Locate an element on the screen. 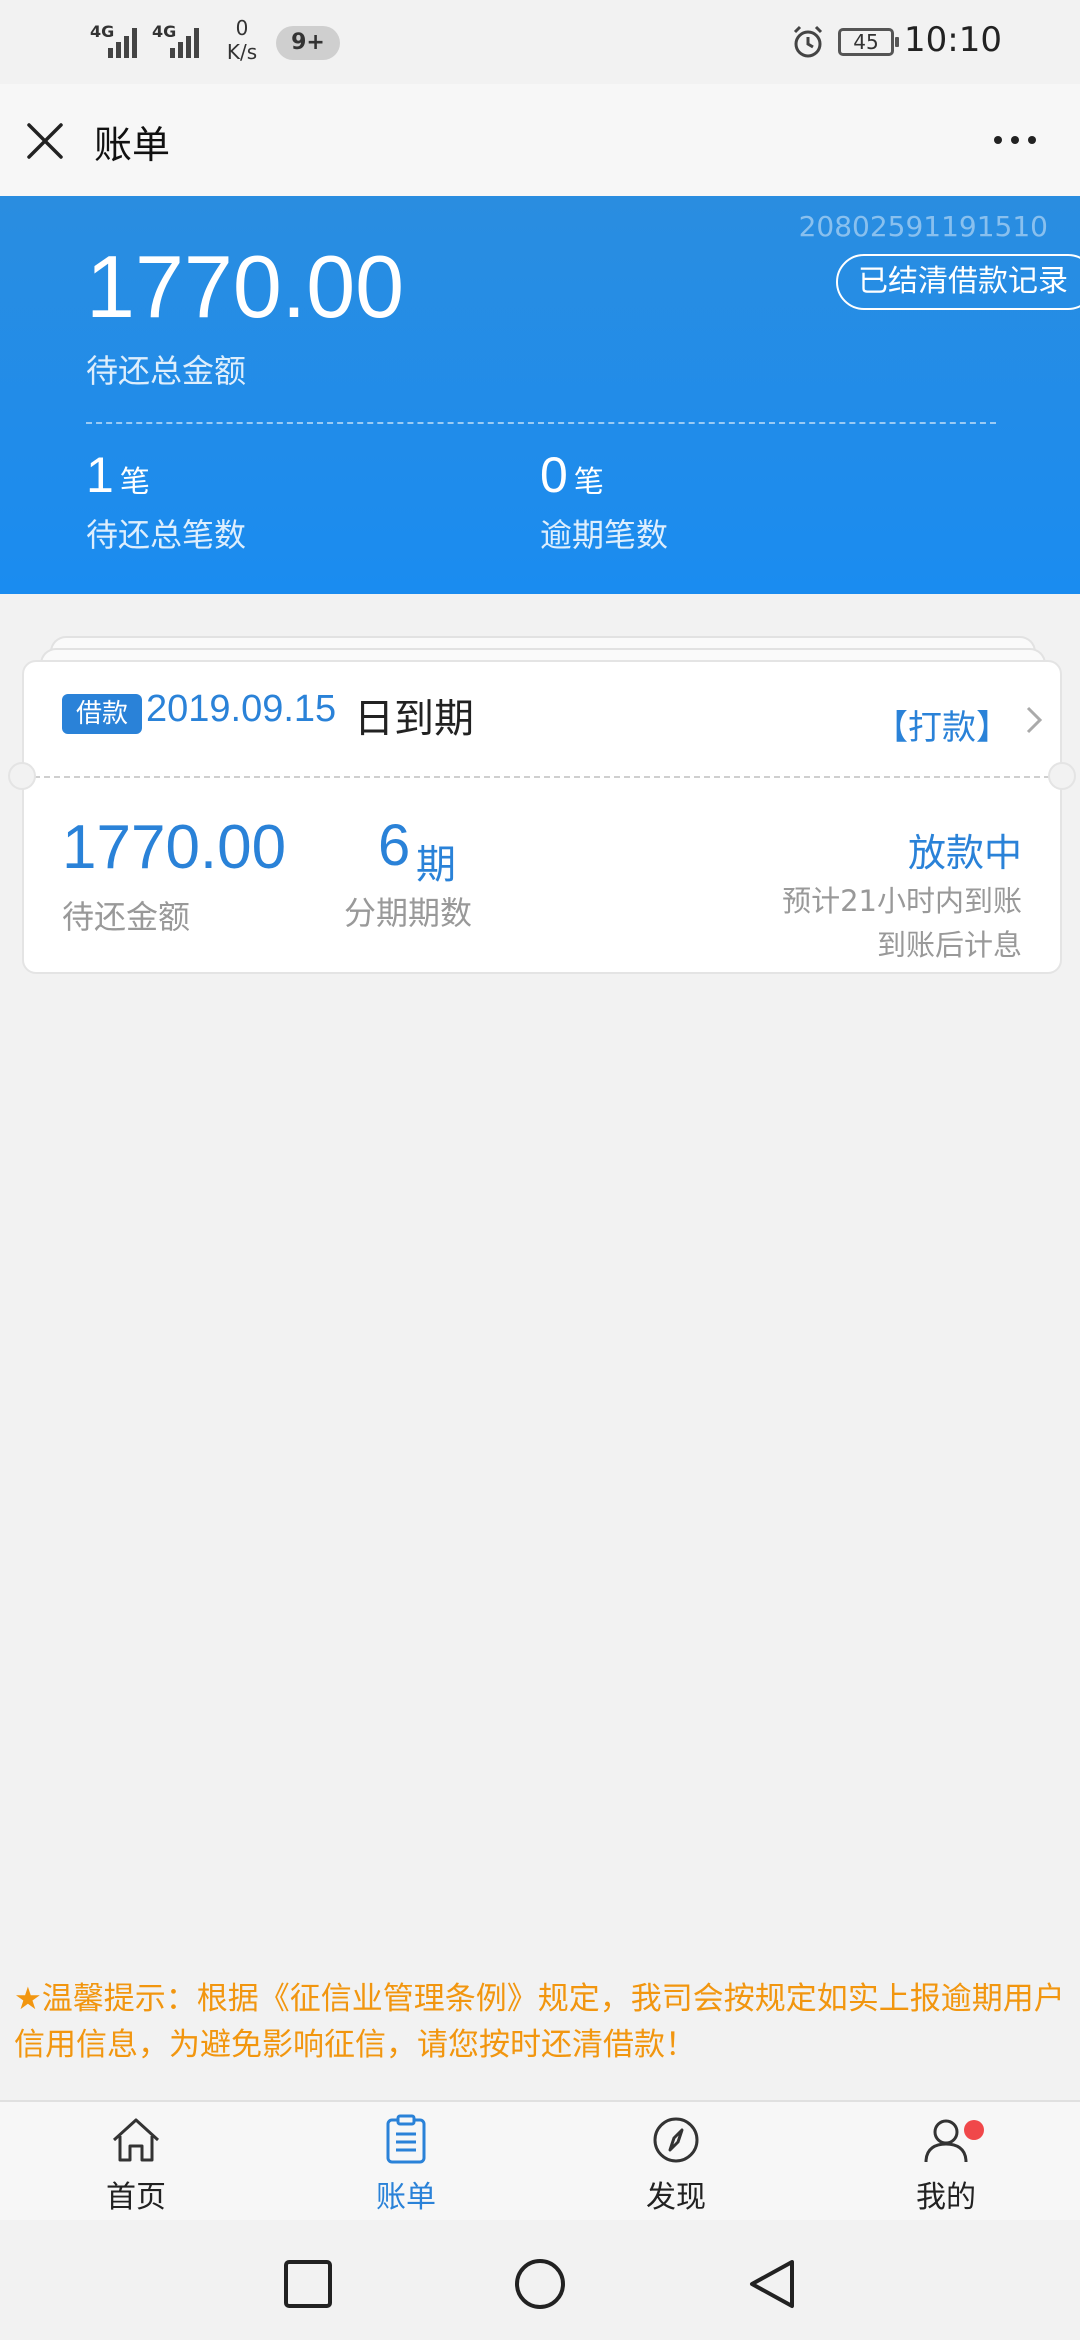 This screenshot has width=1080, height=2340. tab-mine: 我的 is located at coordinates (946, 2167).